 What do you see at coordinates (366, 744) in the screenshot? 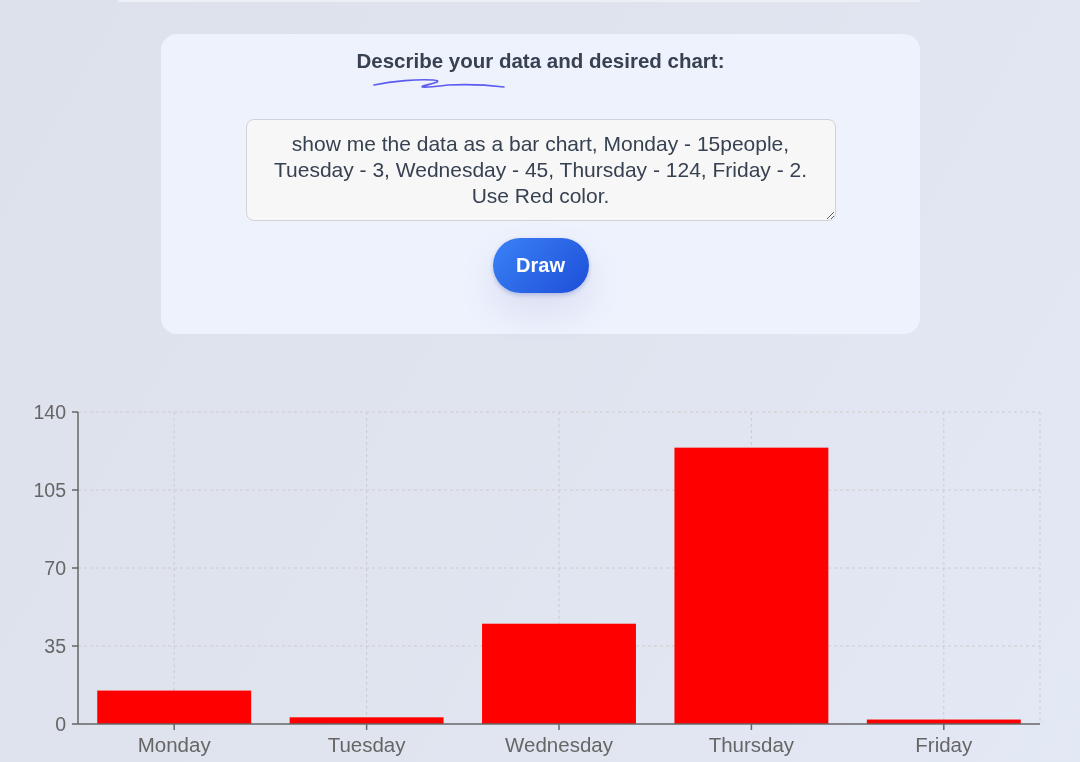
I see `x-axis-label: Tuesday` at bounding box center [366, 744].